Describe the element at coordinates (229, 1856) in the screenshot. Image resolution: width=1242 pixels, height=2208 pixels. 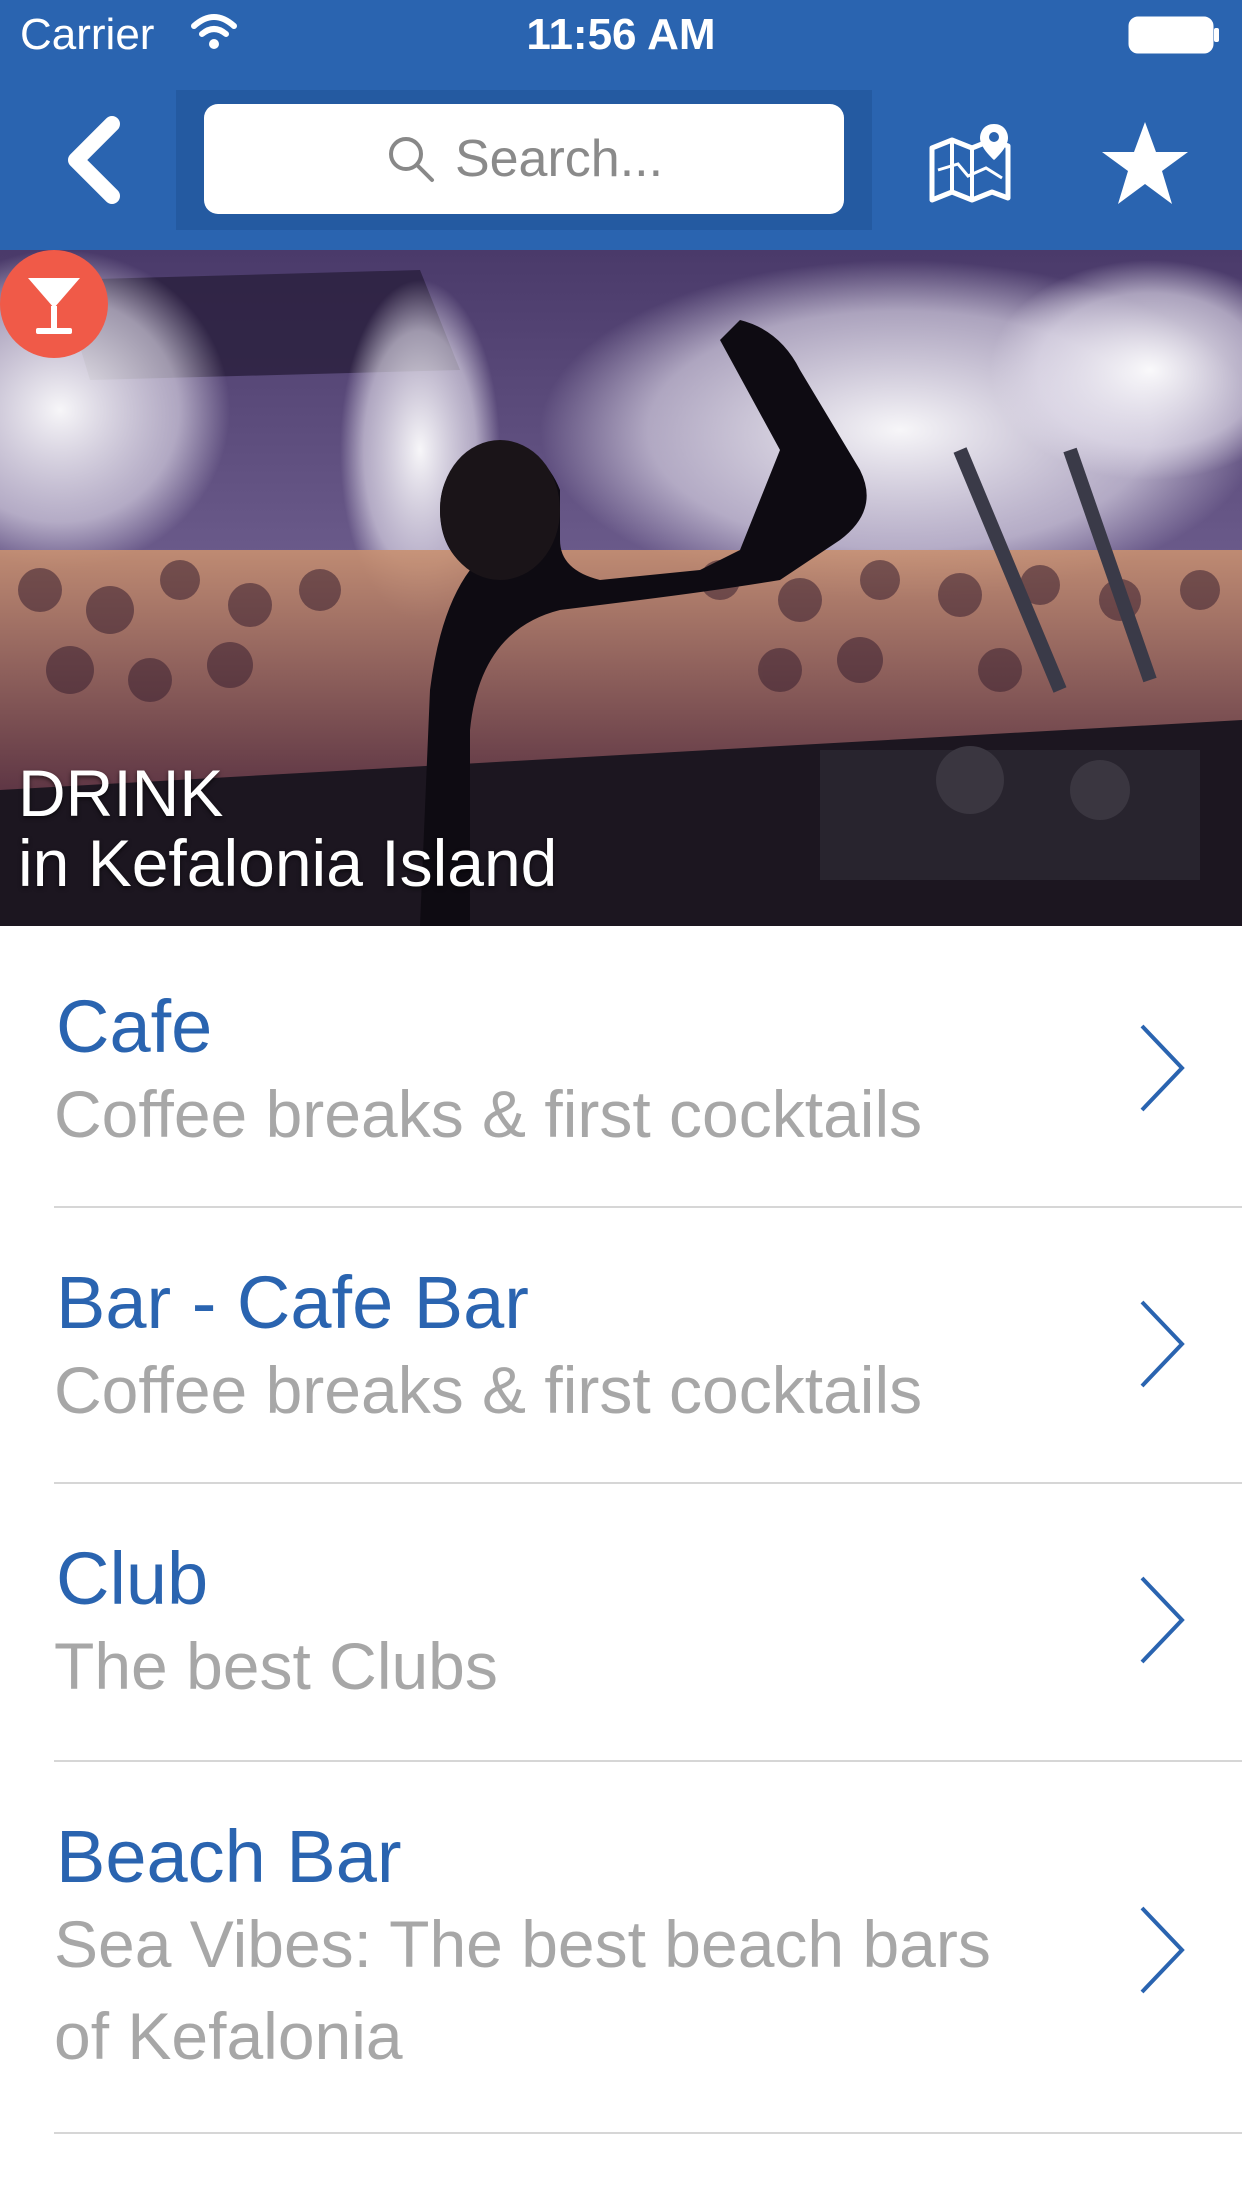
I see `list-item-title: Beach Bar` at that location.